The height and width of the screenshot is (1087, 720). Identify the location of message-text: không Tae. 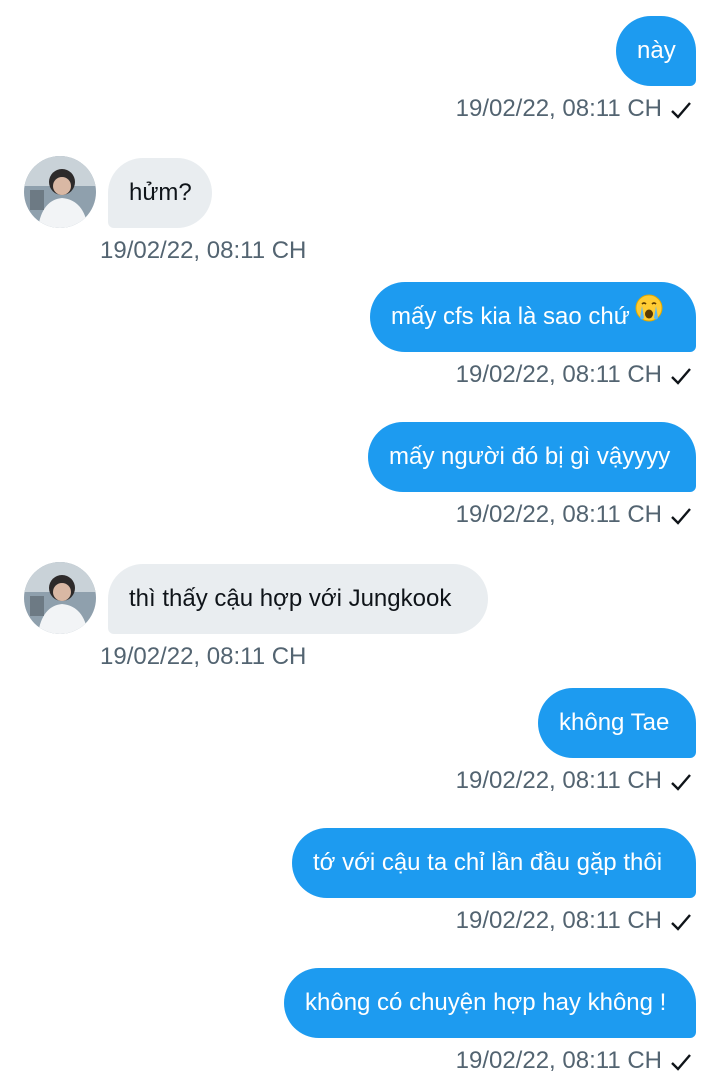
(614, 722).